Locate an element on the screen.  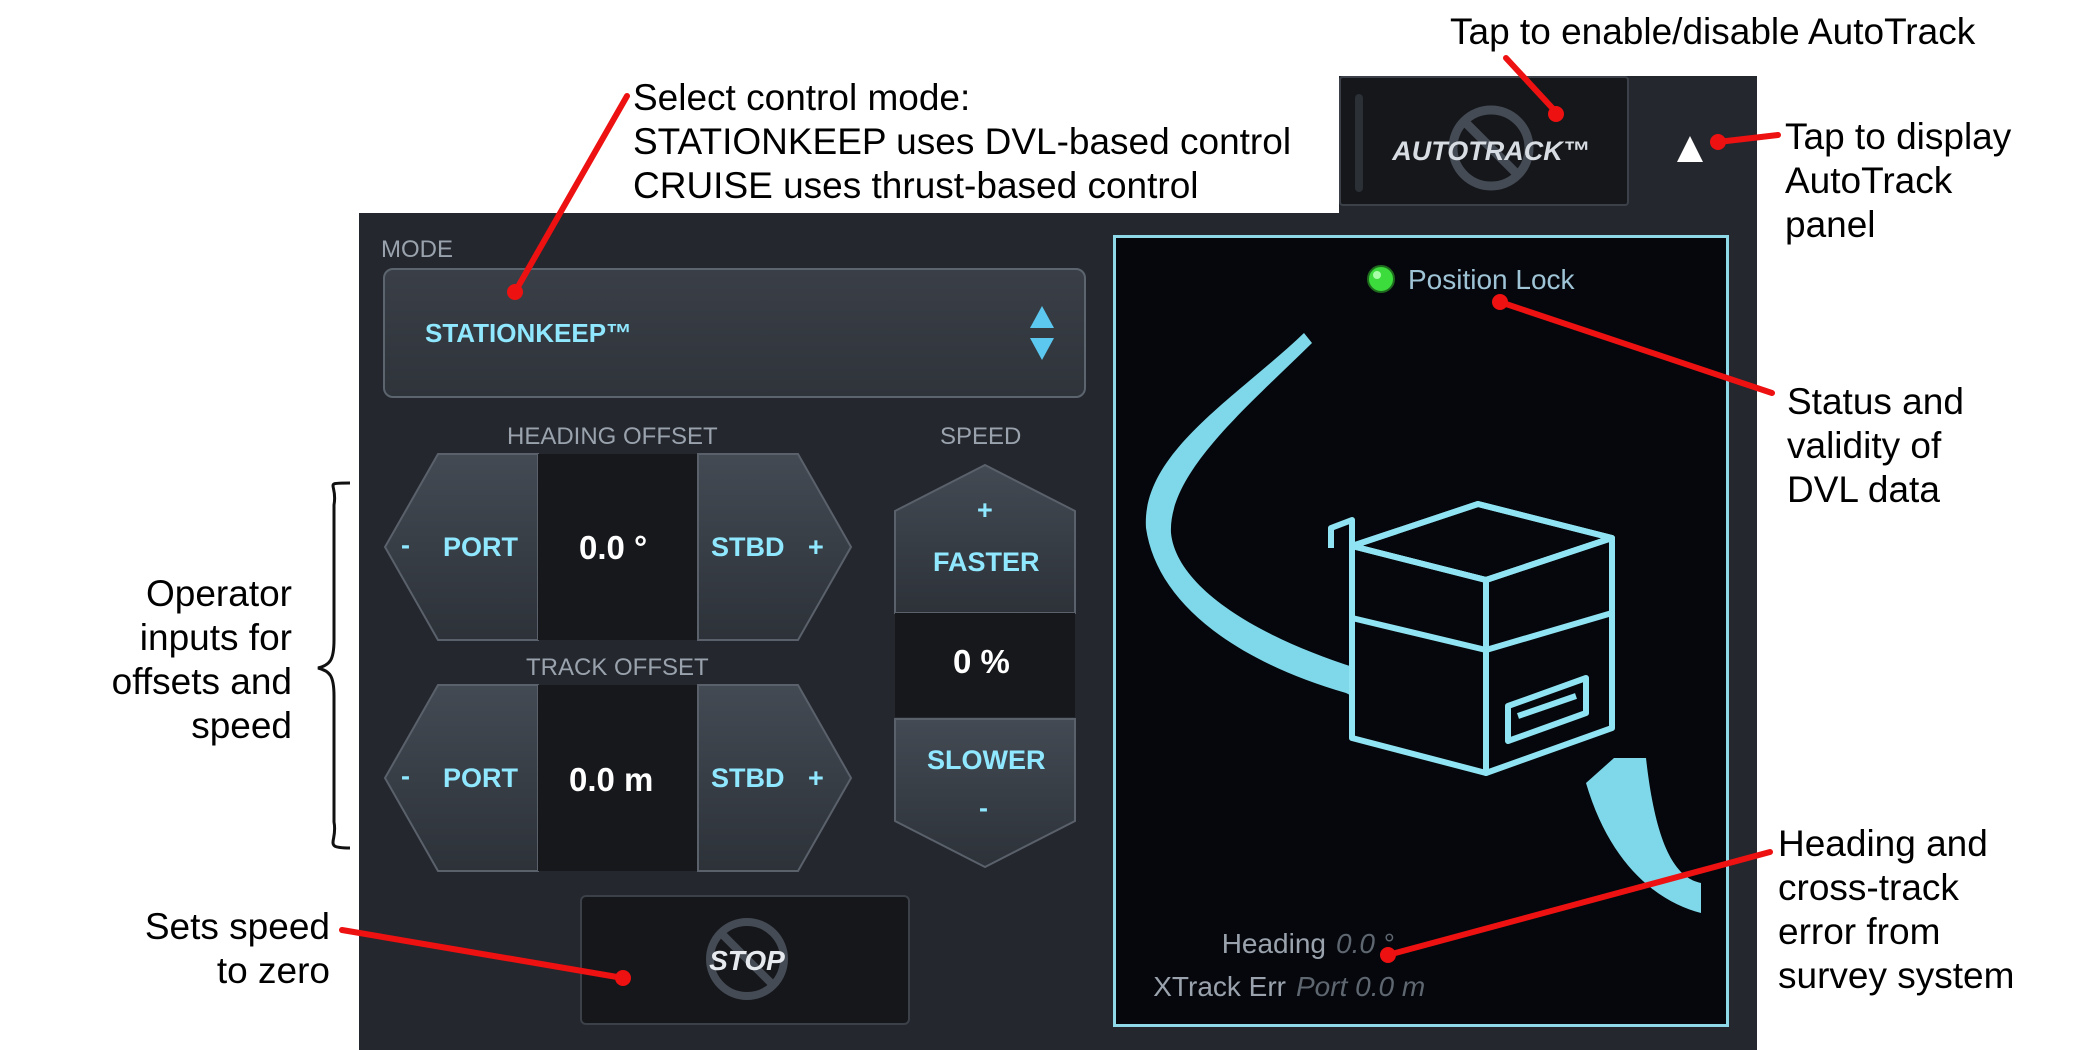
heading-stbd-plus: + is located at coordinates (816, 547).